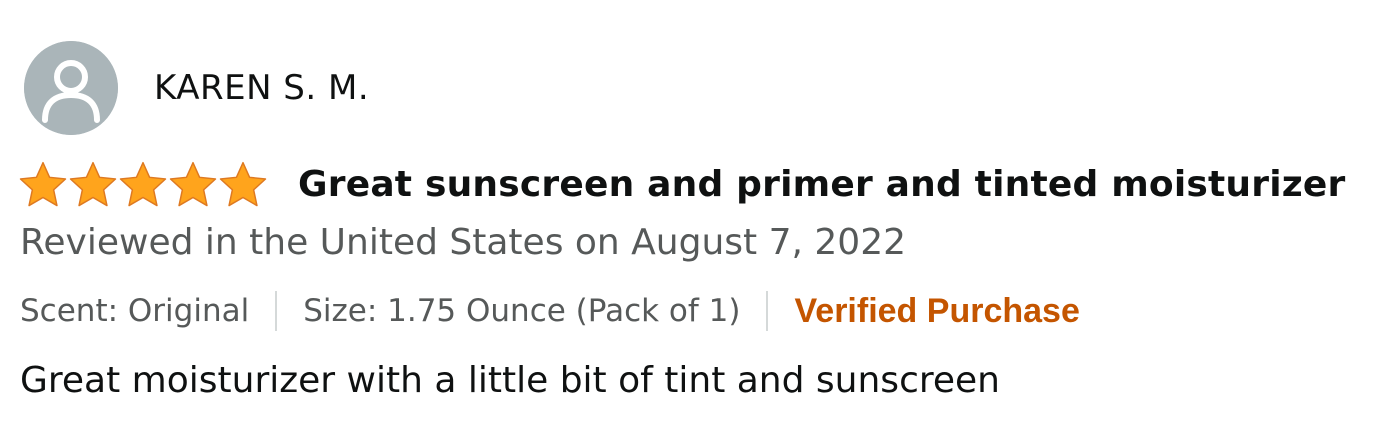  I want to click on default-user-avatar-icon, so click(71, 88).